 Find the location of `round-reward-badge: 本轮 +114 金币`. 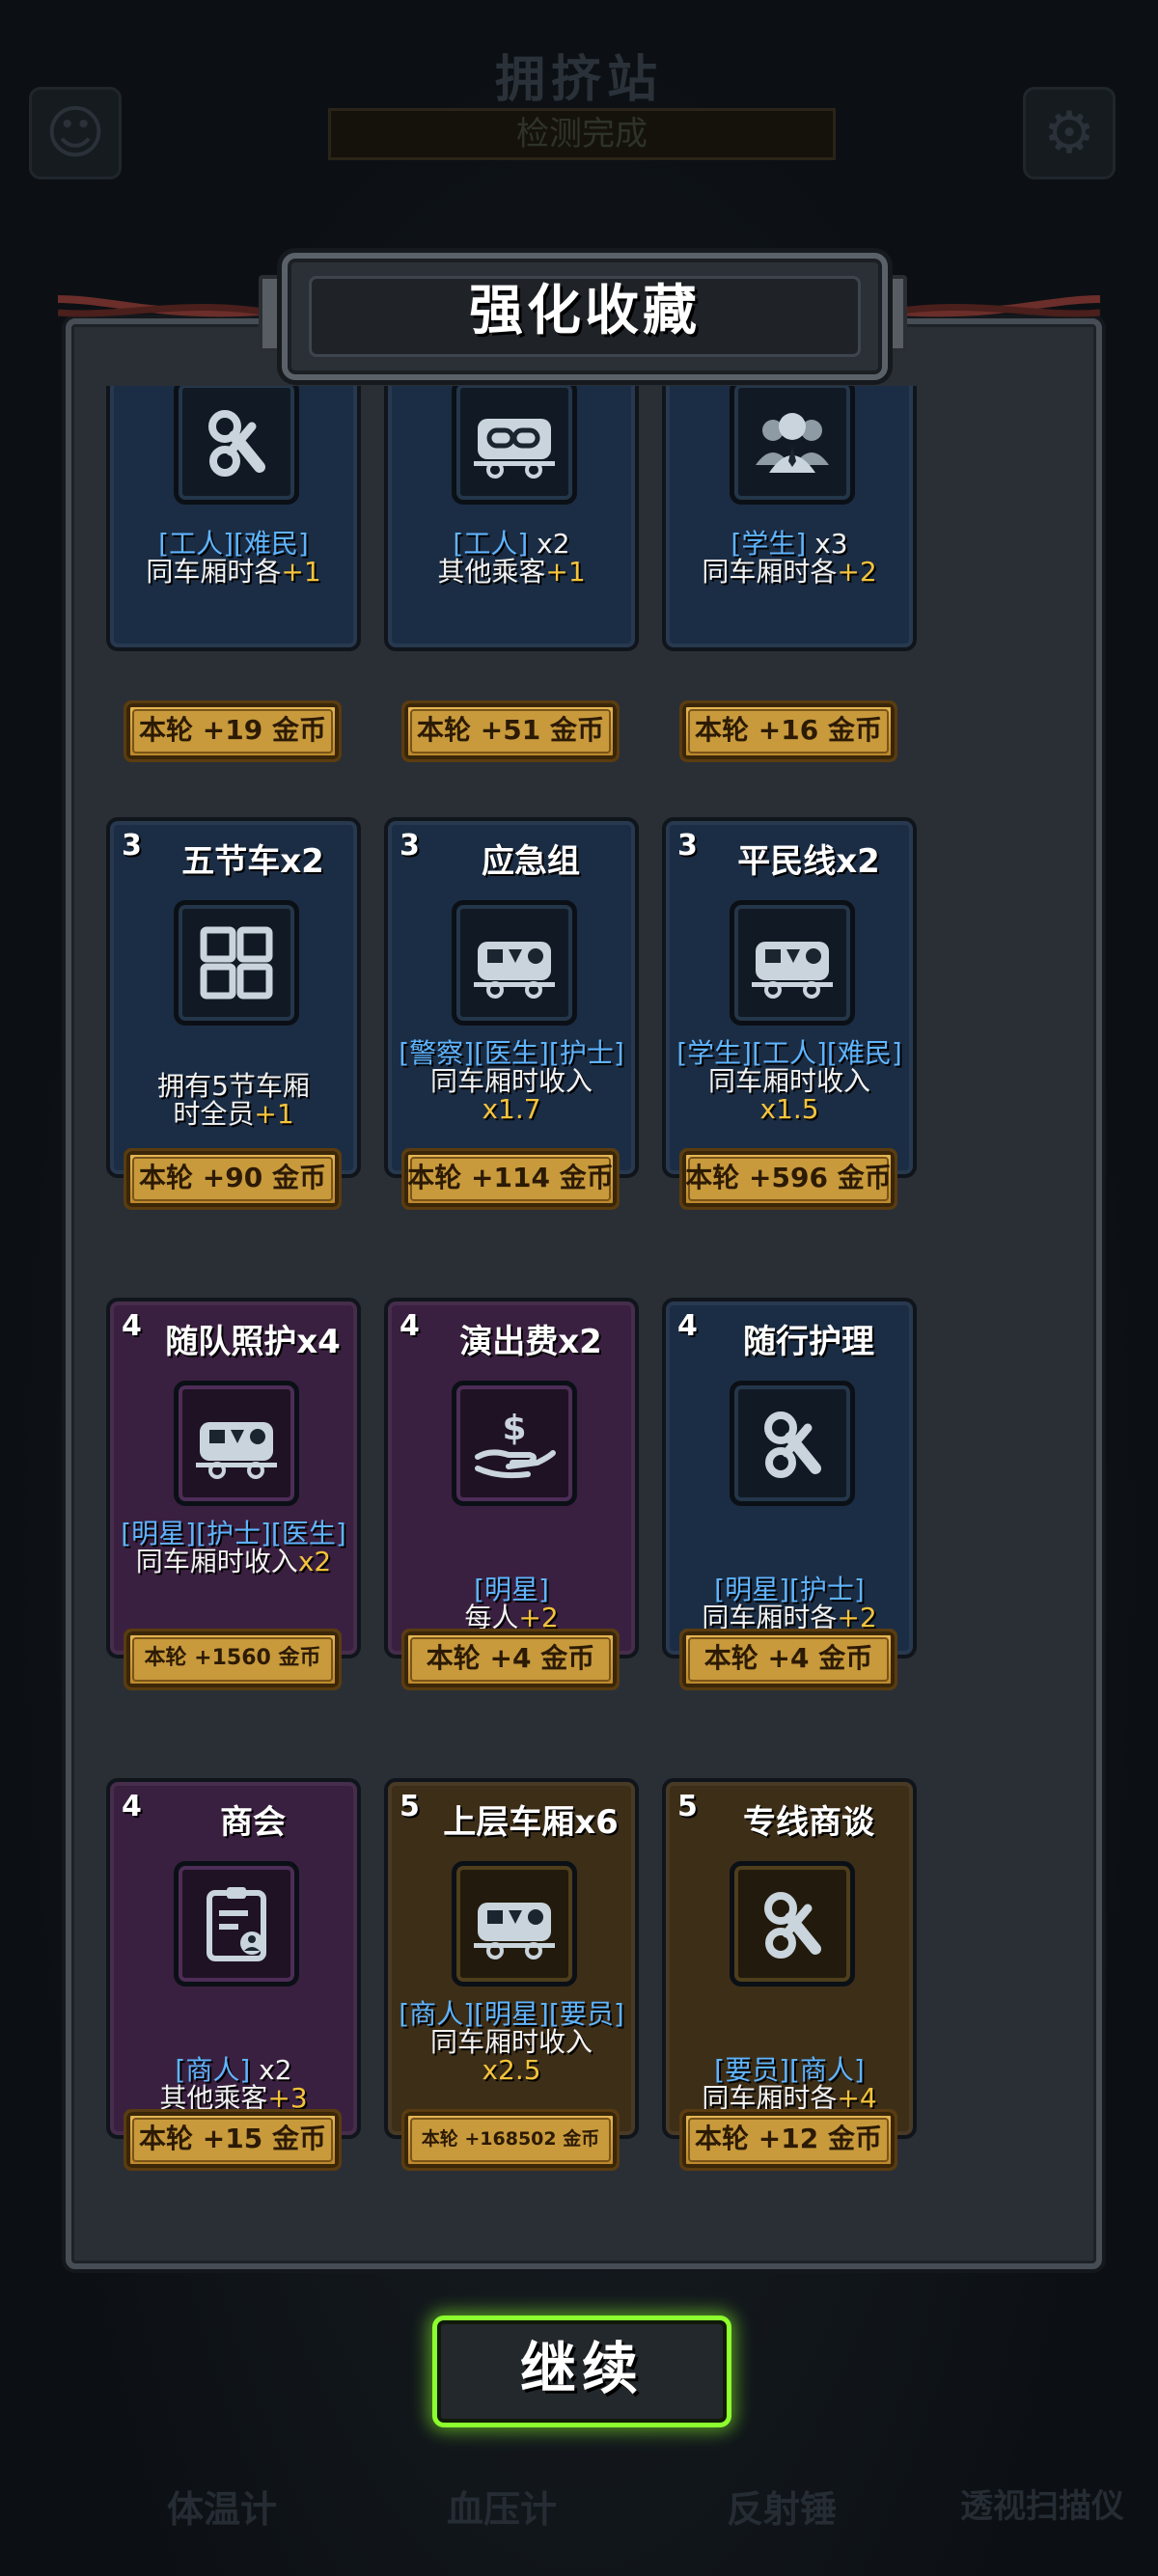

round-reward-badge: 本轮 +114 金币 is located at coordinates (510, 1179).